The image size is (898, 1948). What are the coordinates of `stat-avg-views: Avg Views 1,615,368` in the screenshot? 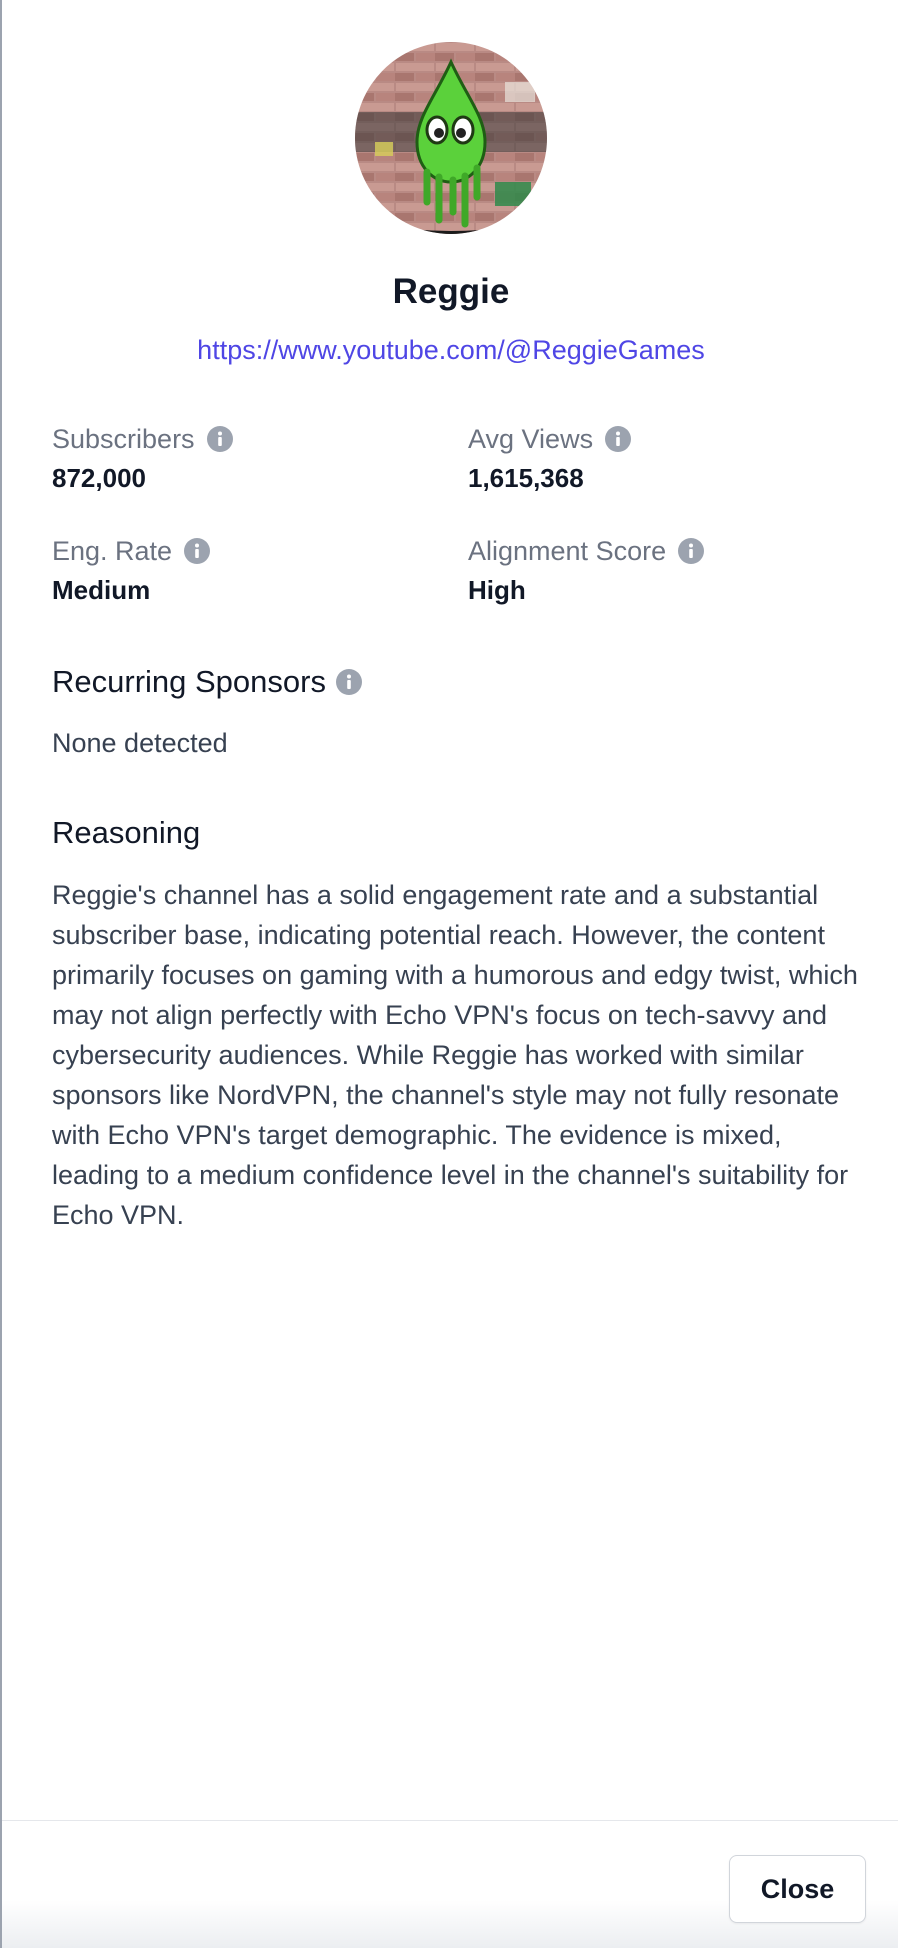 It's located at (648, 458).